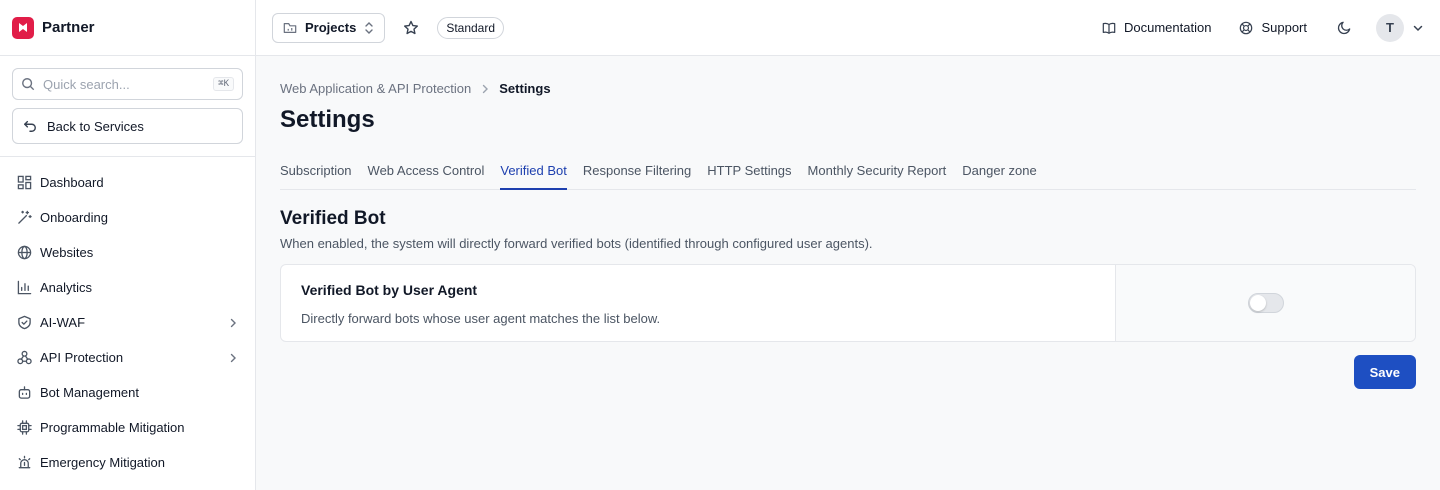 This screenshot has width=1440, height=490. Describe the element at coordinates (999, 173) in the screenshot. I see `tab-danger-zone: Danger zone` at that location.